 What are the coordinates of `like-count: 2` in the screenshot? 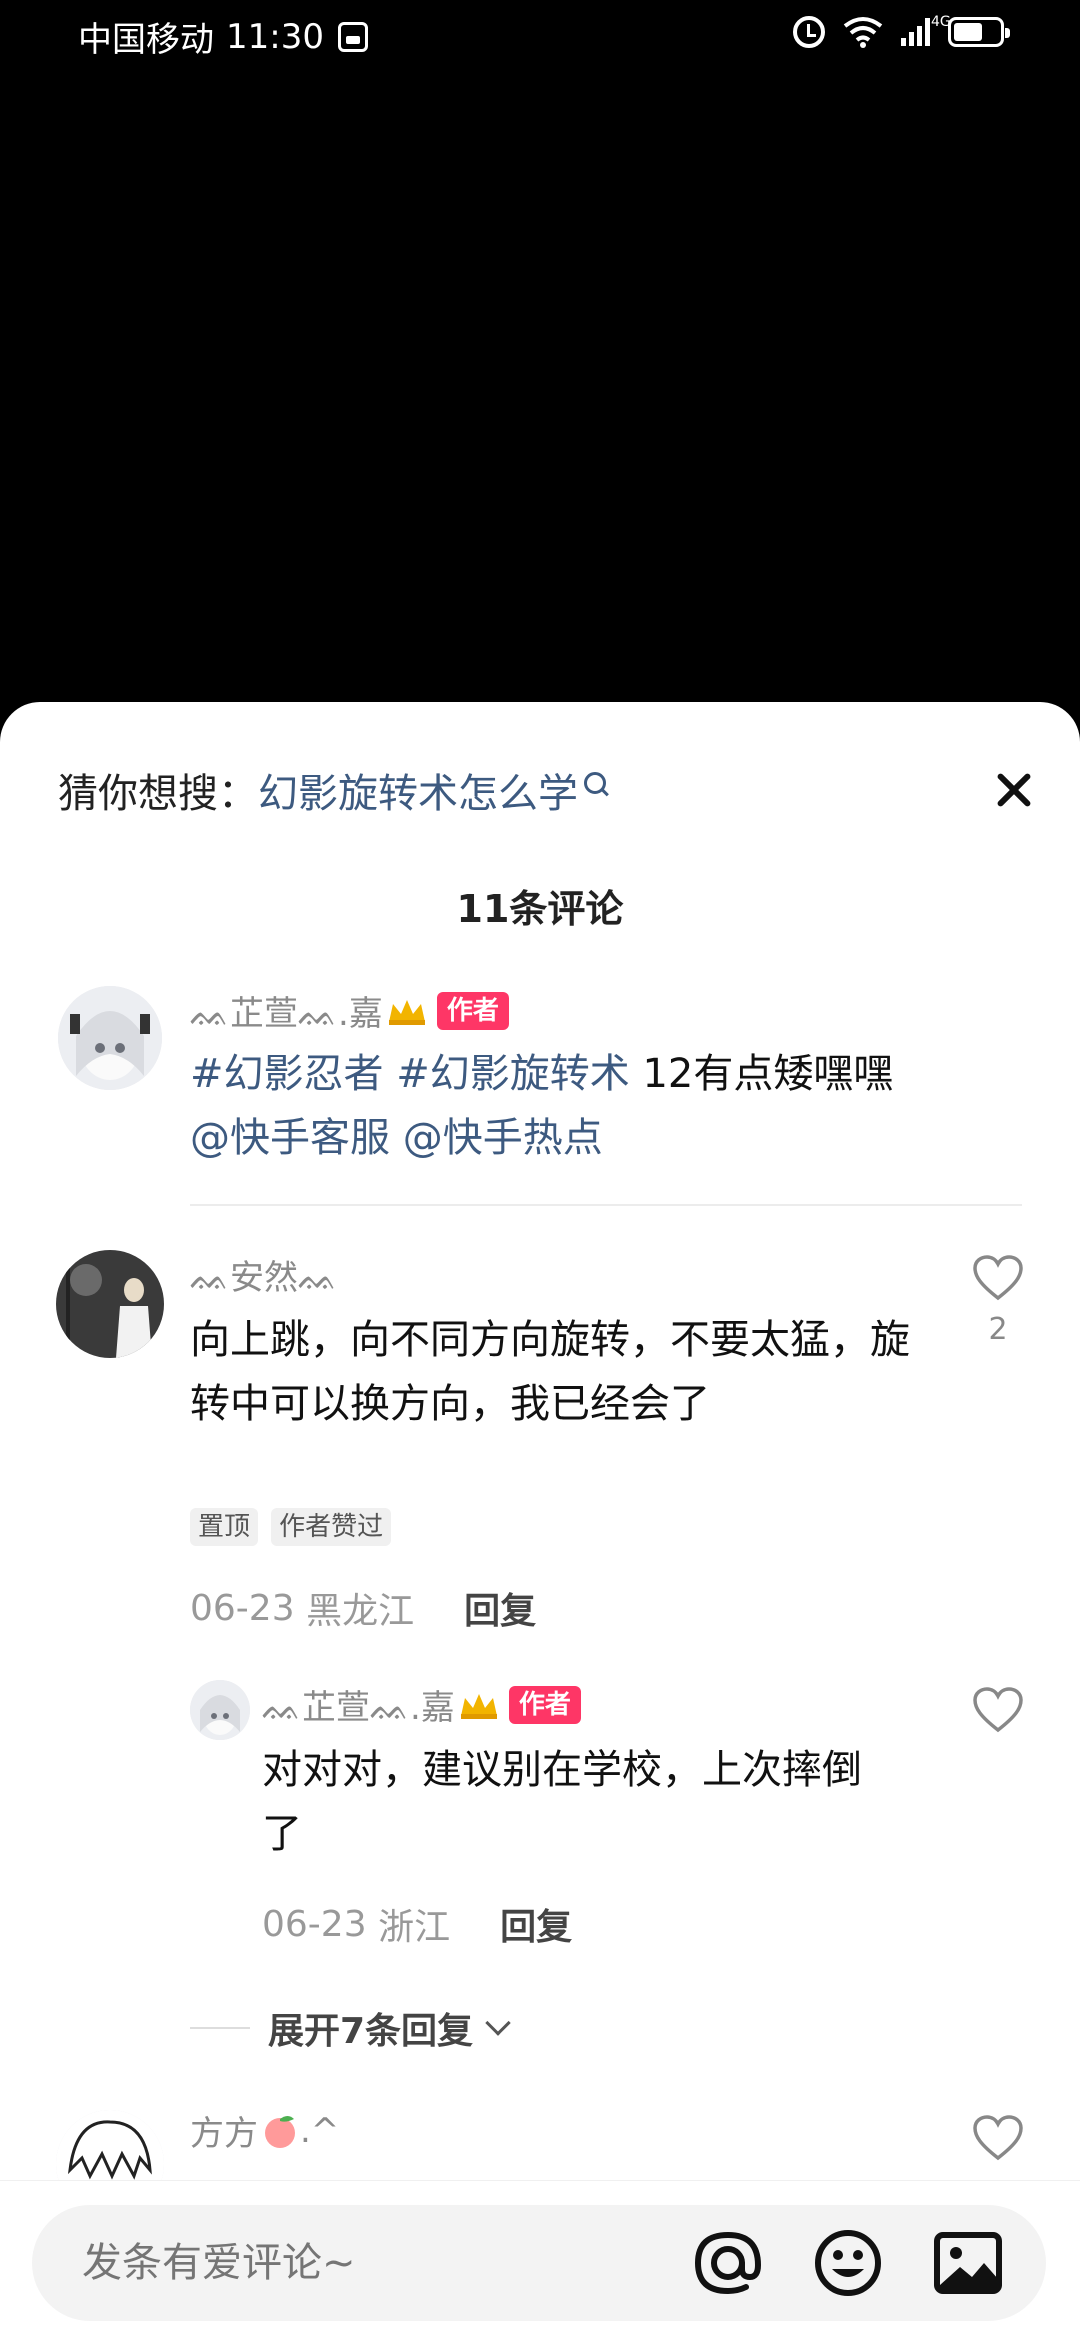 It's located at (998, 1329).